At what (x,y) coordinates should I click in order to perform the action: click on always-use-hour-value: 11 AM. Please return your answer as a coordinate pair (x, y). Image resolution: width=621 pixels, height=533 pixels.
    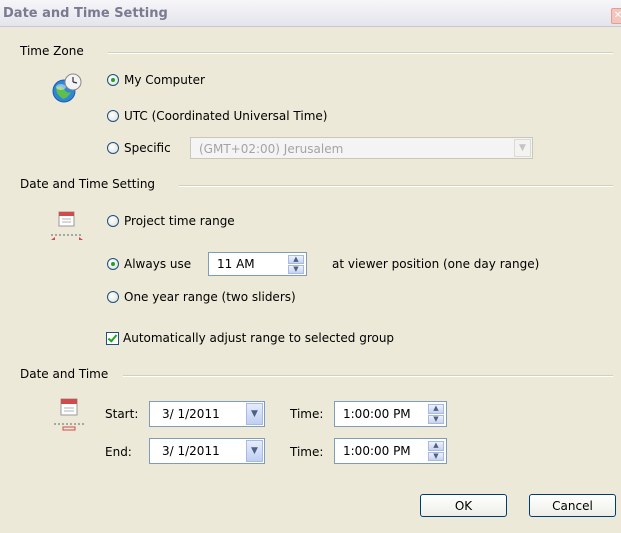
    Looking at the image, I should click on (236, 264).